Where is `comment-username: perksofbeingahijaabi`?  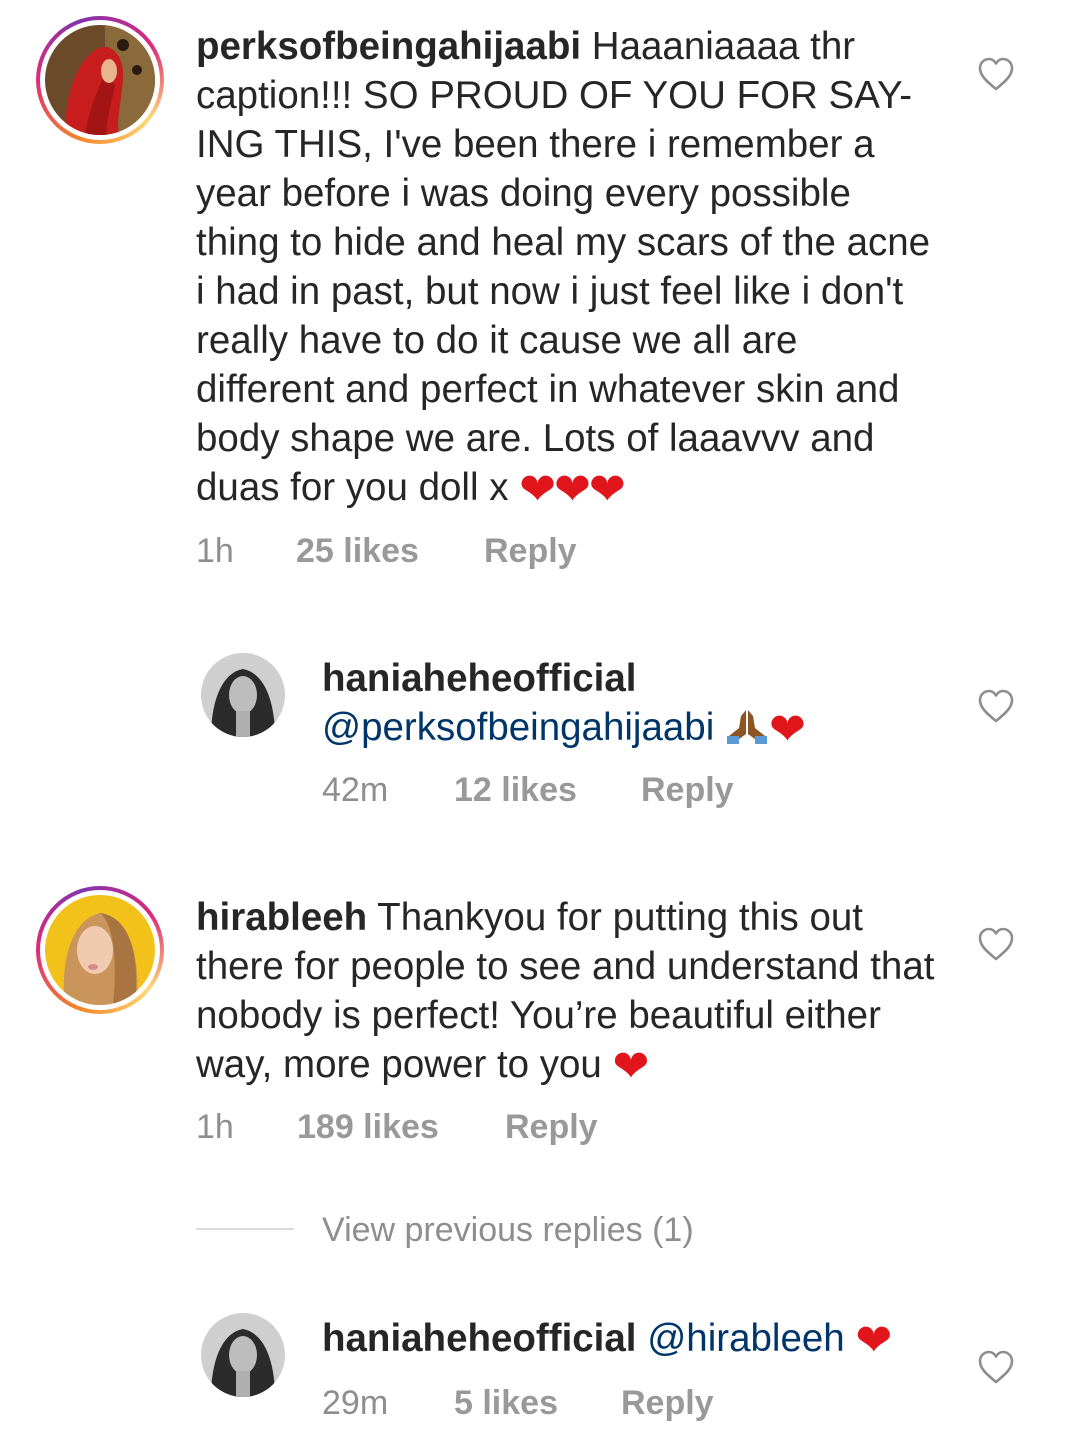
comment-username: perksofbeingahijaabi is located at coordinates (388, 46).